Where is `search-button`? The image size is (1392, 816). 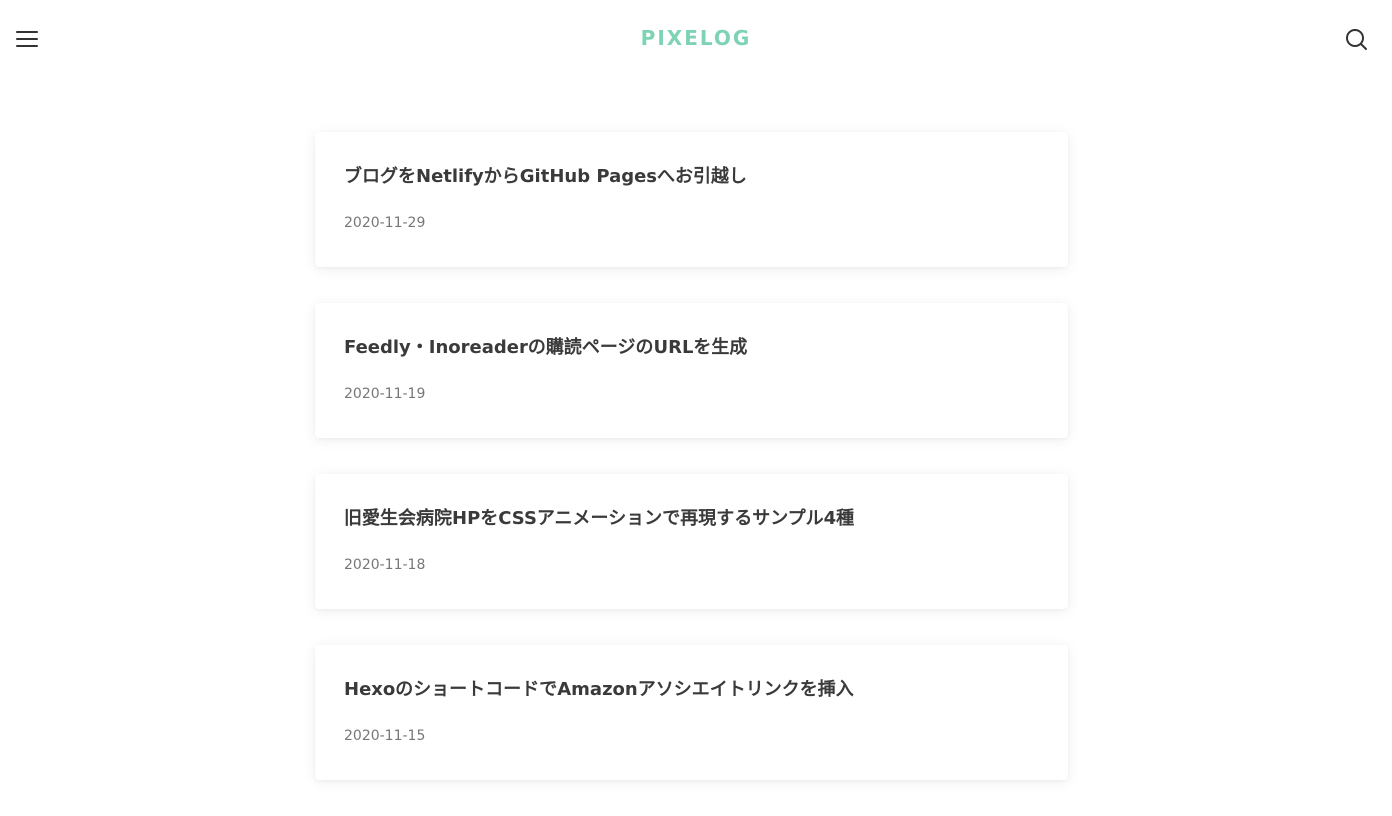 search-button is located at coordinates (1356, 39).